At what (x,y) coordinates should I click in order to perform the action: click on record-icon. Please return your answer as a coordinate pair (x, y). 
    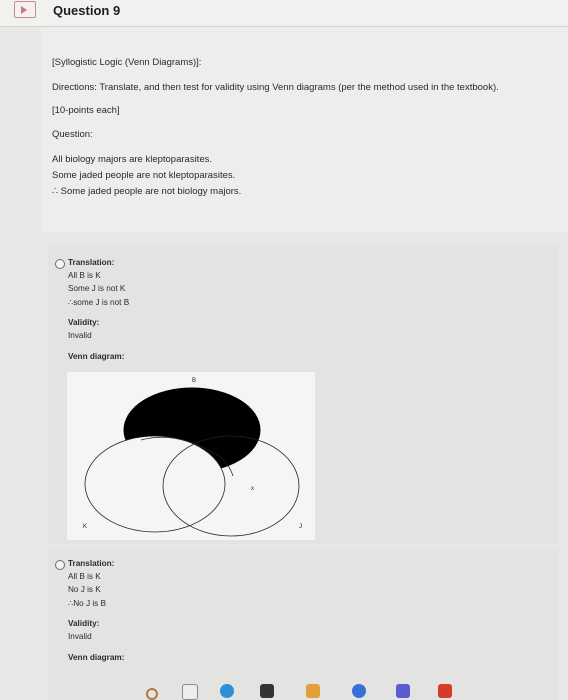
    Looking at the image, I should click on (445, 691).